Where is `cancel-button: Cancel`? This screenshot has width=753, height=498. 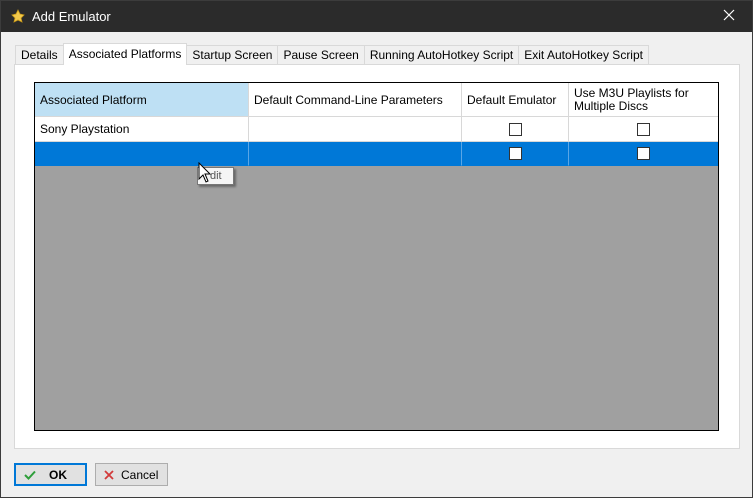
cancel-button: Cancel is located at coordinates (131, 474).